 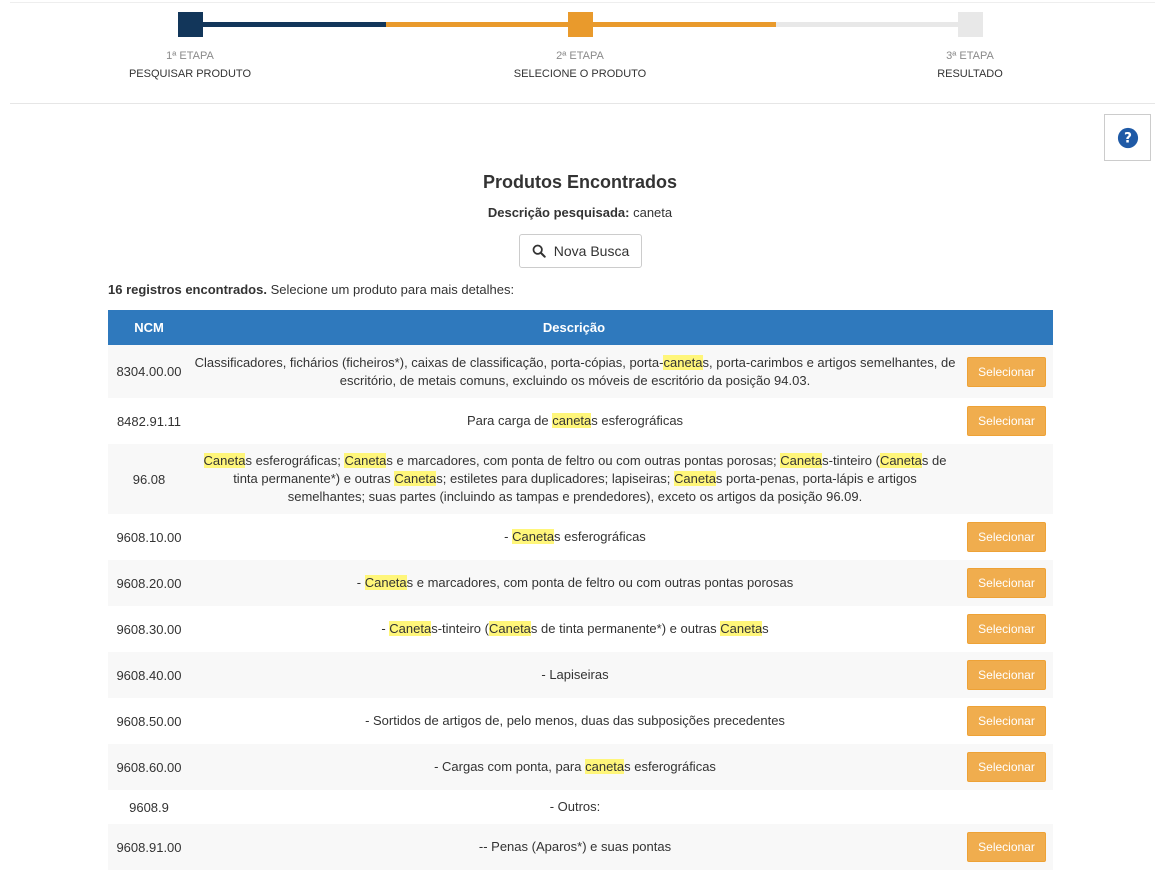 What do you see at coordinates (190, 56) in the screenshot?
I see `step-1-number: 1ª ETAPA` at bounding box center [190, 56].